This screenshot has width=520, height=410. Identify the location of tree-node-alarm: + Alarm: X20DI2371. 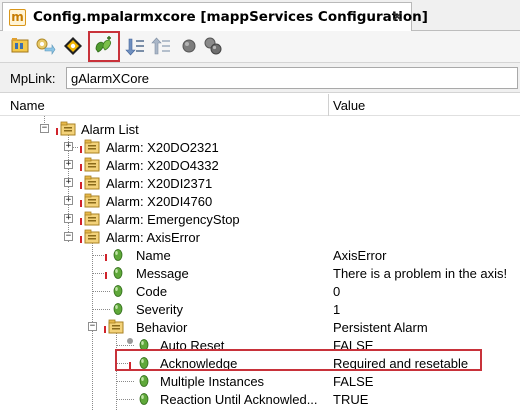
(260, 183).